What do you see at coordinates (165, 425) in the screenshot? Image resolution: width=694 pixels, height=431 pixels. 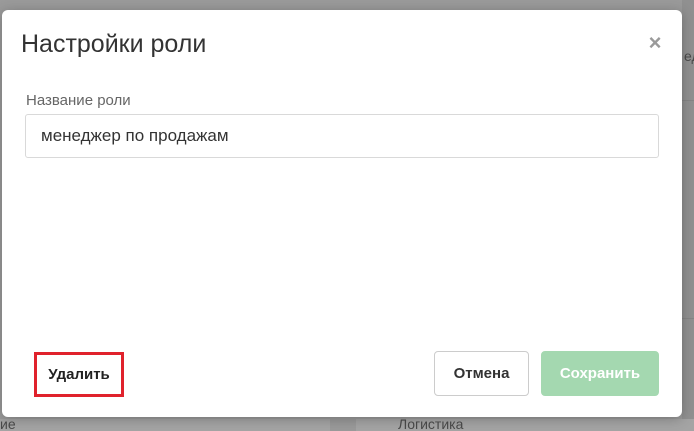 I see `background-left-panel` at bounding box center [165, 425].